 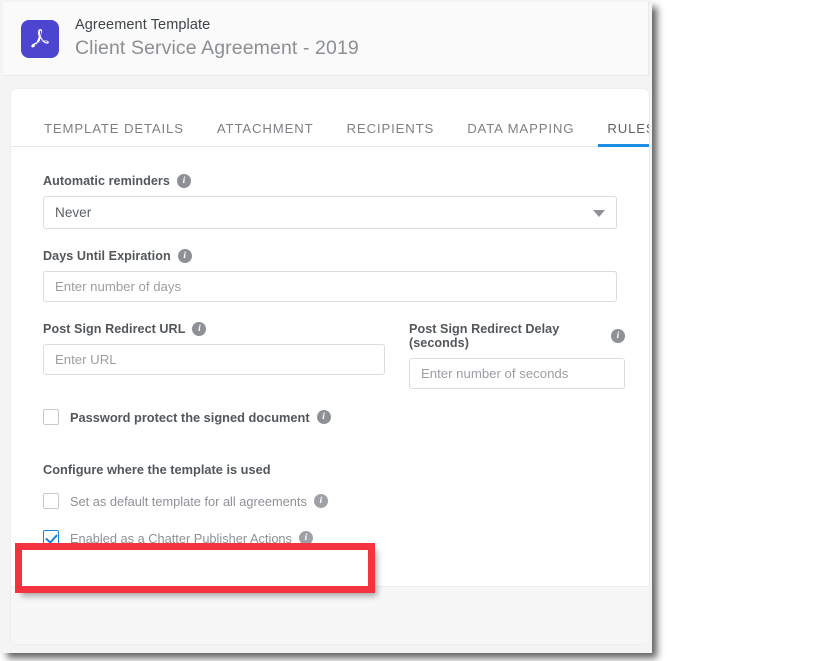 What do you see at coordinates (217, 47) in the screenshot?
I see `page-title: Client Service Agreement - 2019` at bounding box center [217, 47].